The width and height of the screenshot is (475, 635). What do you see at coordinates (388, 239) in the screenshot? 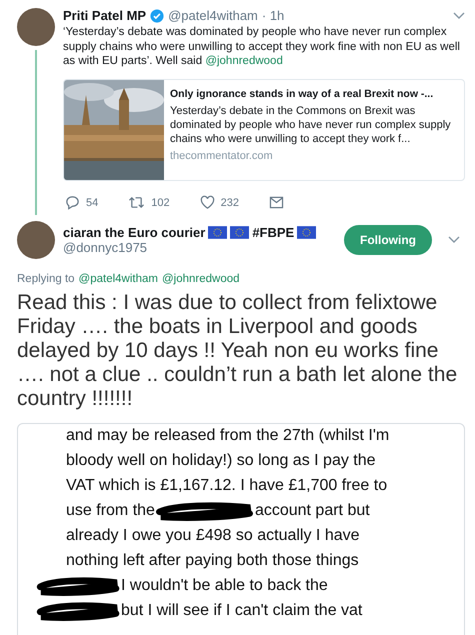
I see `following-button: Following` at bounding box center [388, 239].